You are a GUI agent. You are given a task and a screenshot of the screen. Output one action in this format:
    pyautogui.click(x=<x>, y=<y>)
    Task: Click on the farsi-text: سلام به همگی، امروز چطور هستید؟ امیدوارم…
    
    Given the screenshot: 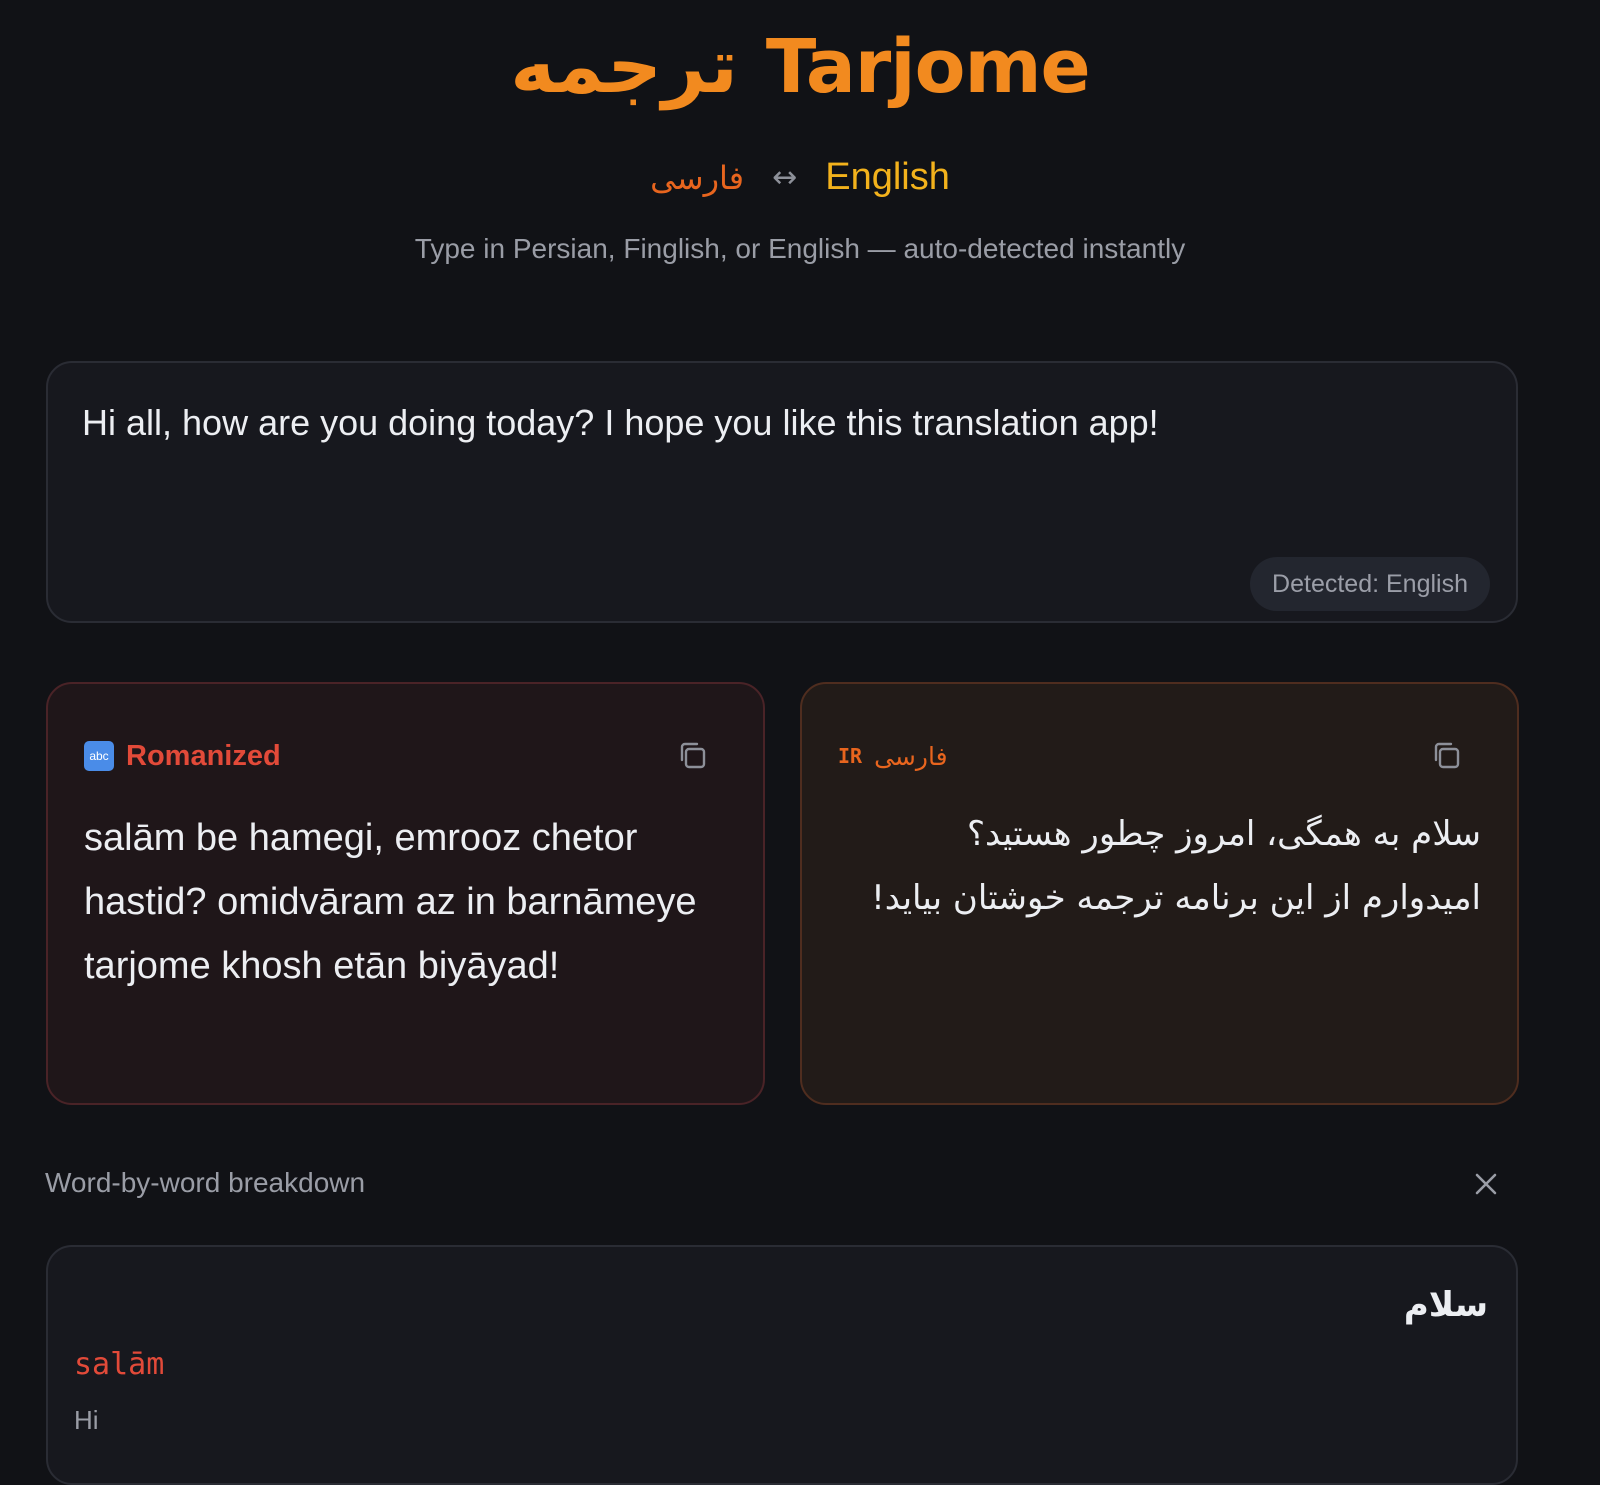 What is the action you would take?
    pyautogui.click(x=1176, y=866)
    